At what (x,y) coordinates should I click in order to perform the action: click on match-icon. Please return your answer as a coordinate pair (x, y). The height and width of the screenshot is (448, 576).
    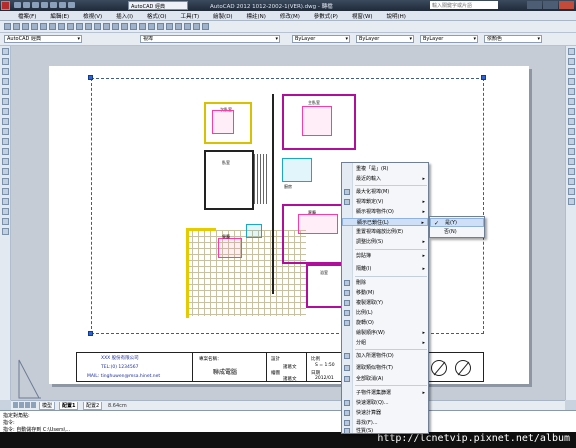
    Looking at the image, I should click on (88, 26).